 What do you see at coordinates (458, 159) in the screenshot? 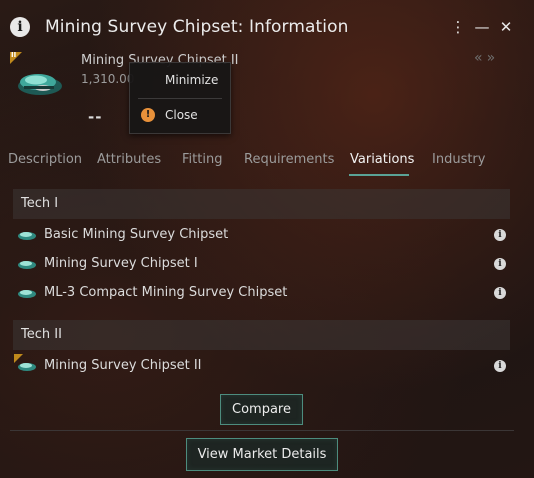
I see `tab-industry: Industry` at bounding box center [458, 159].